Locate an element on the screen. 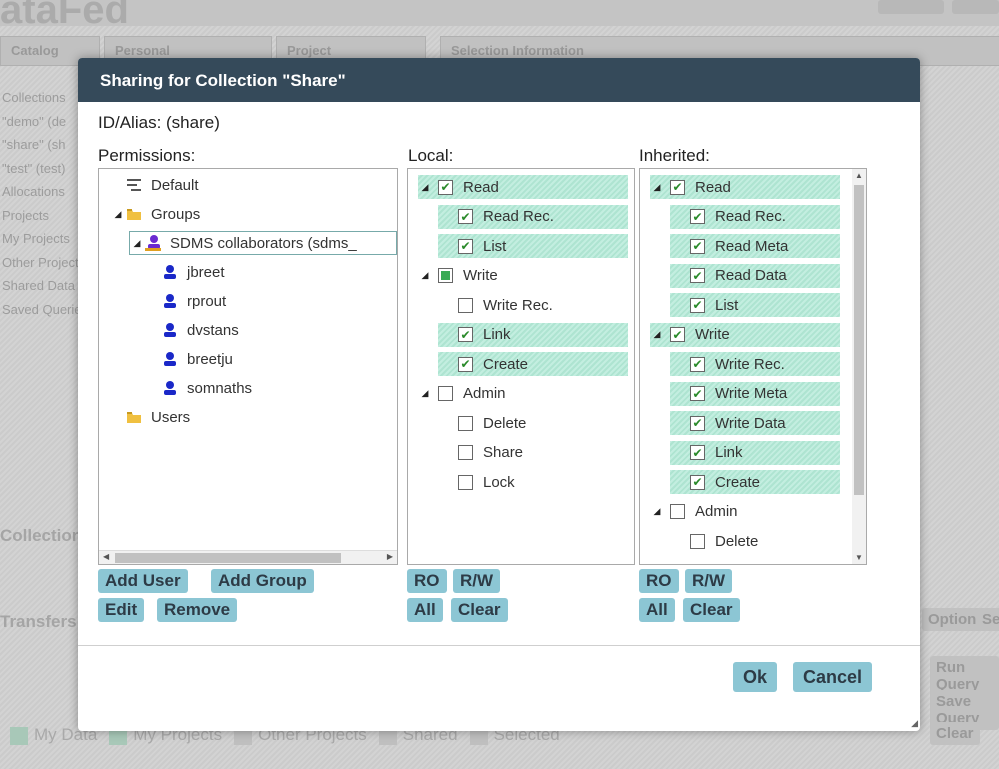 This screenshot has width=999, height=769. permission-checkbox-item: Write Rec. is located at coordinates (533, 305).